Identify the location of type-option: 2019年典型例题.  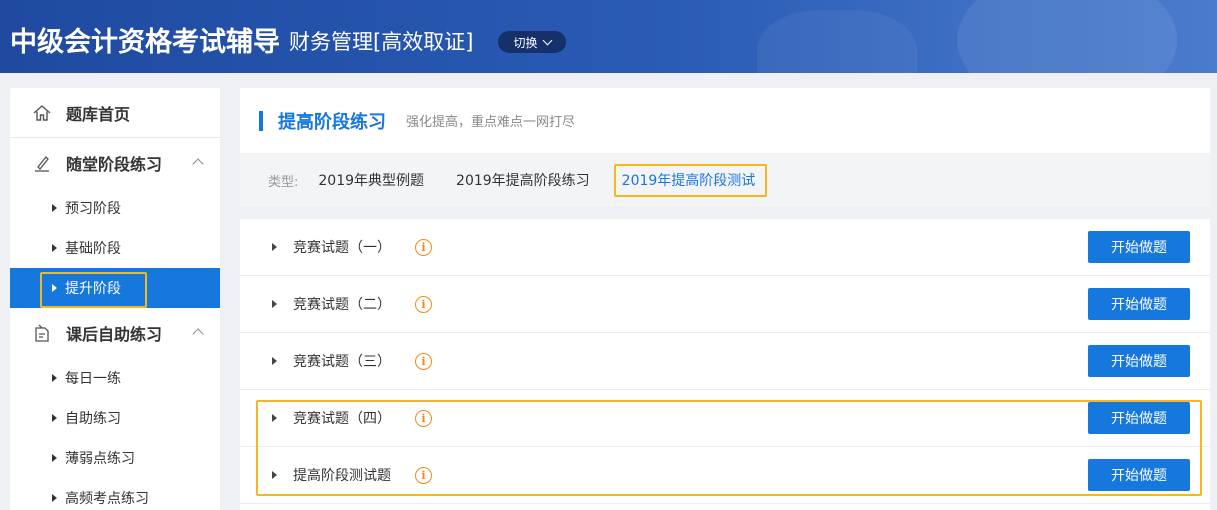
(371, 180).